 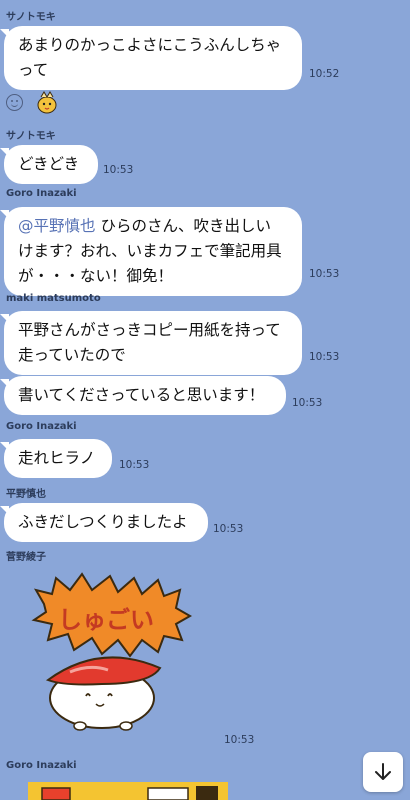 I want to click on message-bubble: どきどき, so click(x=49, y=164).